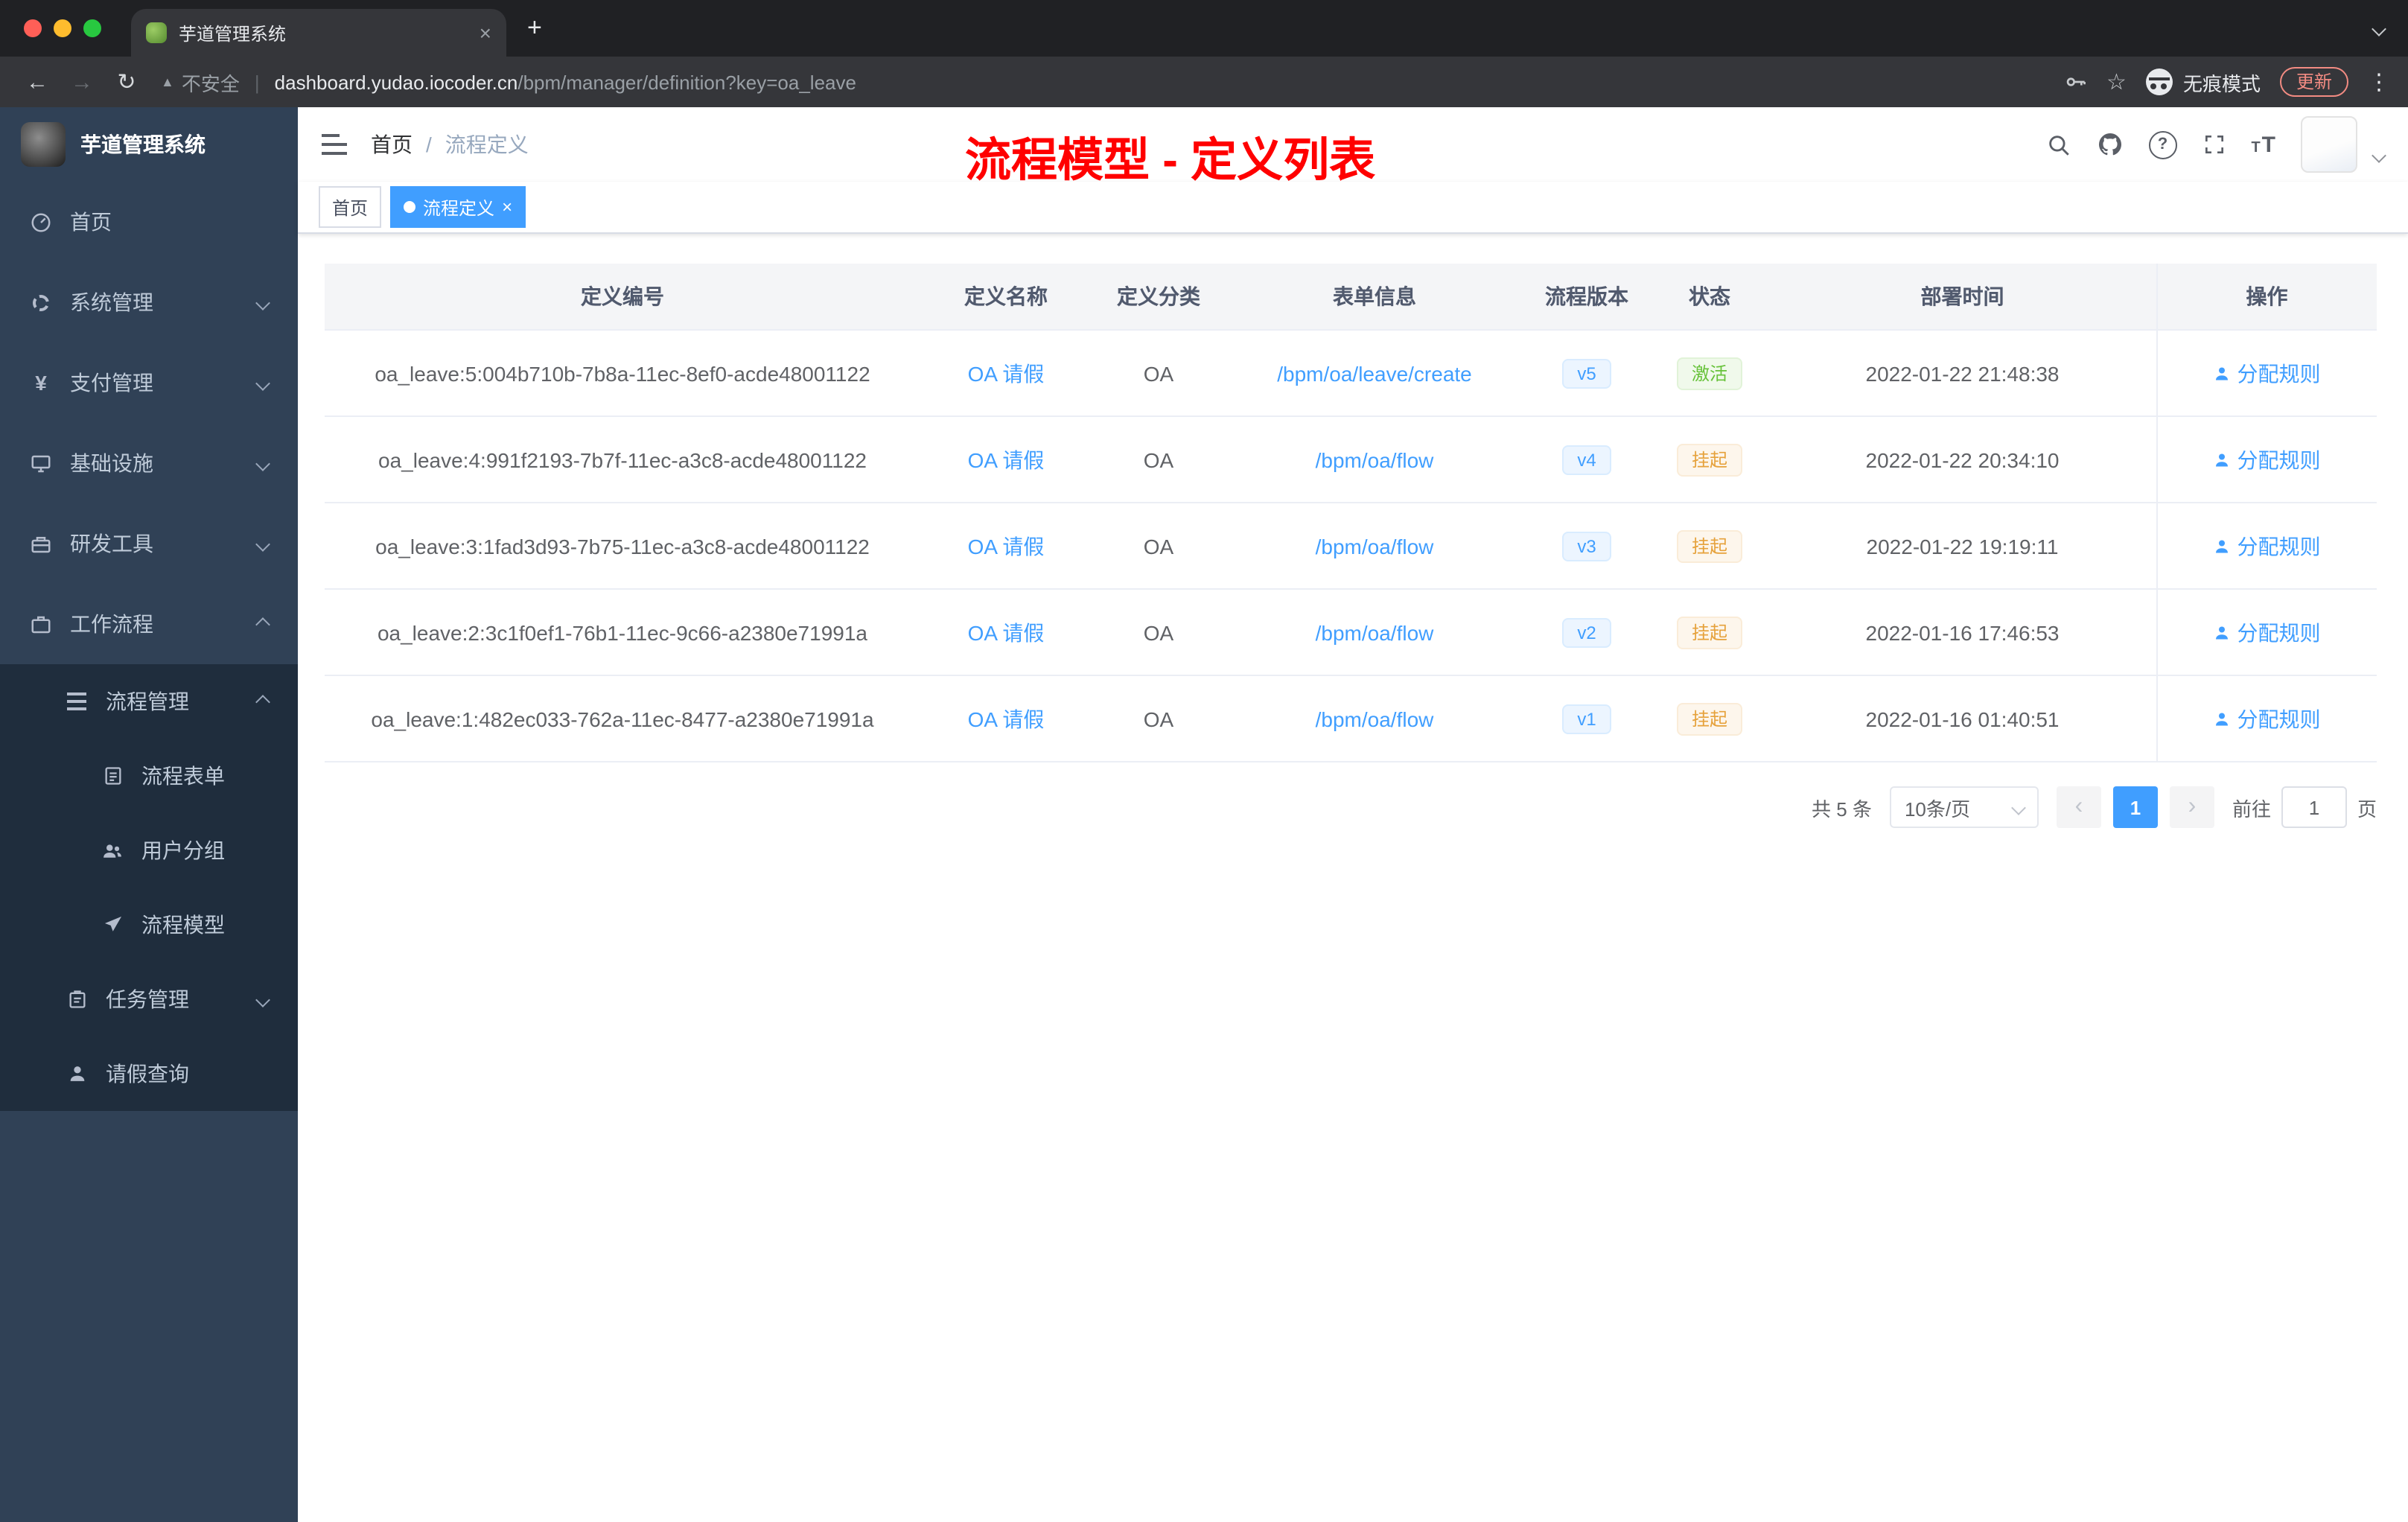 This screenshot has height=1522, width=2408. What do you see at coordinates (1709, 373) in the screenshot?
I see `status-badge: 激活` at bounding box center [1709, 373].